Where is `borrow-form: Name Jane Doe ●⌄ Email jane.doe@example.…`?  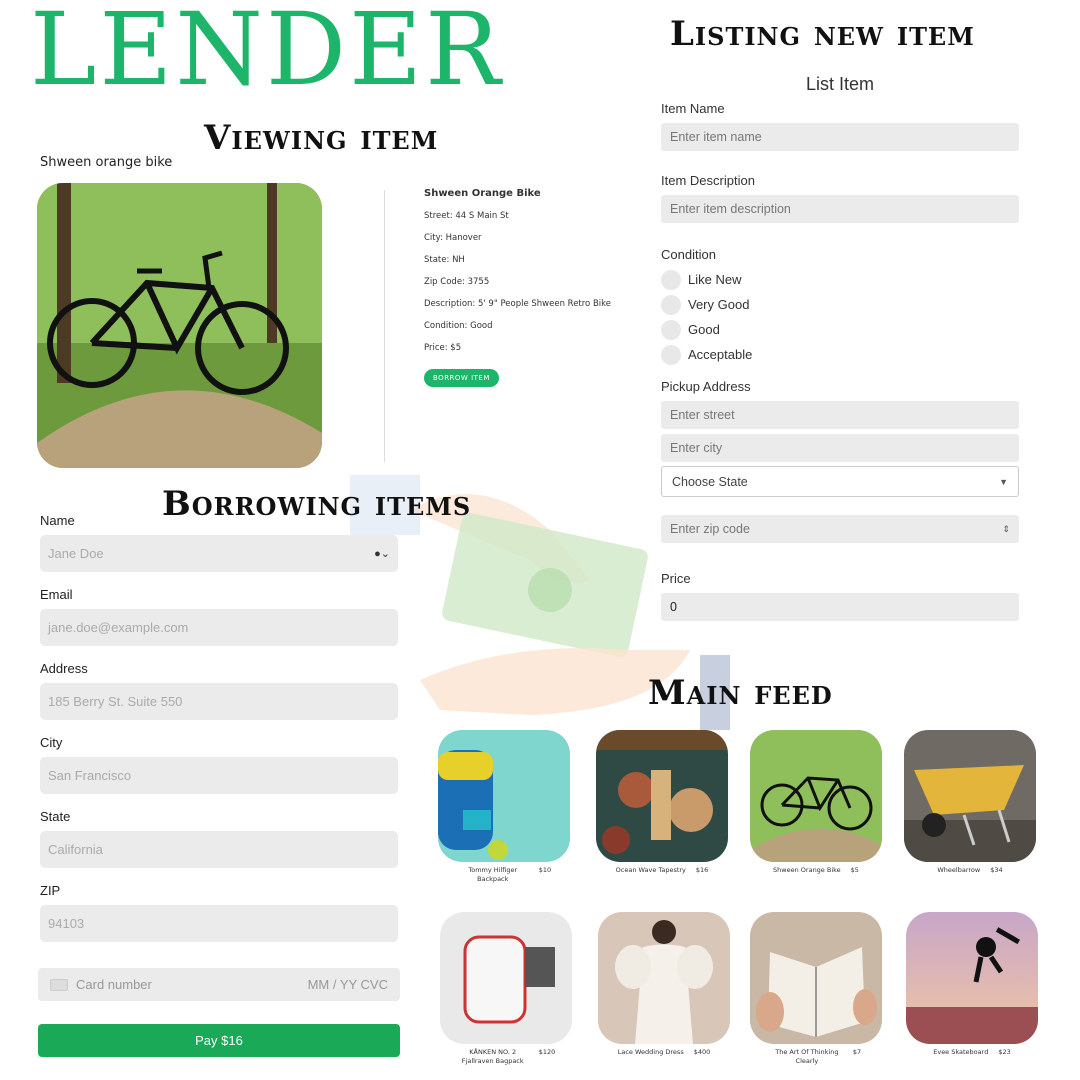 borrow-form: Name Jane Doe ●⌄ Email jane.doe@example.… is located at coordinates (219, 734).